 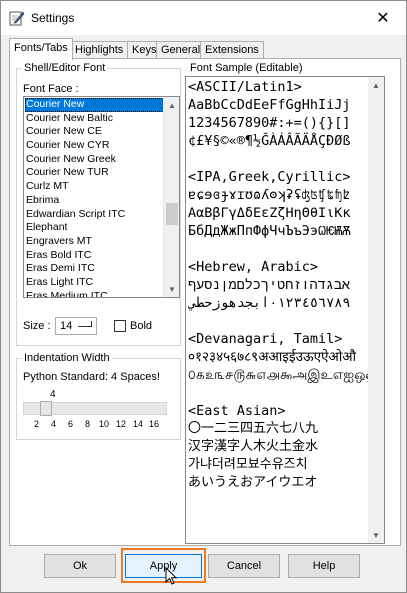 What do you see at coordinates (138, 424) in the screenshot?
I see `tick-label: 14` at bounding box center [138, 424].